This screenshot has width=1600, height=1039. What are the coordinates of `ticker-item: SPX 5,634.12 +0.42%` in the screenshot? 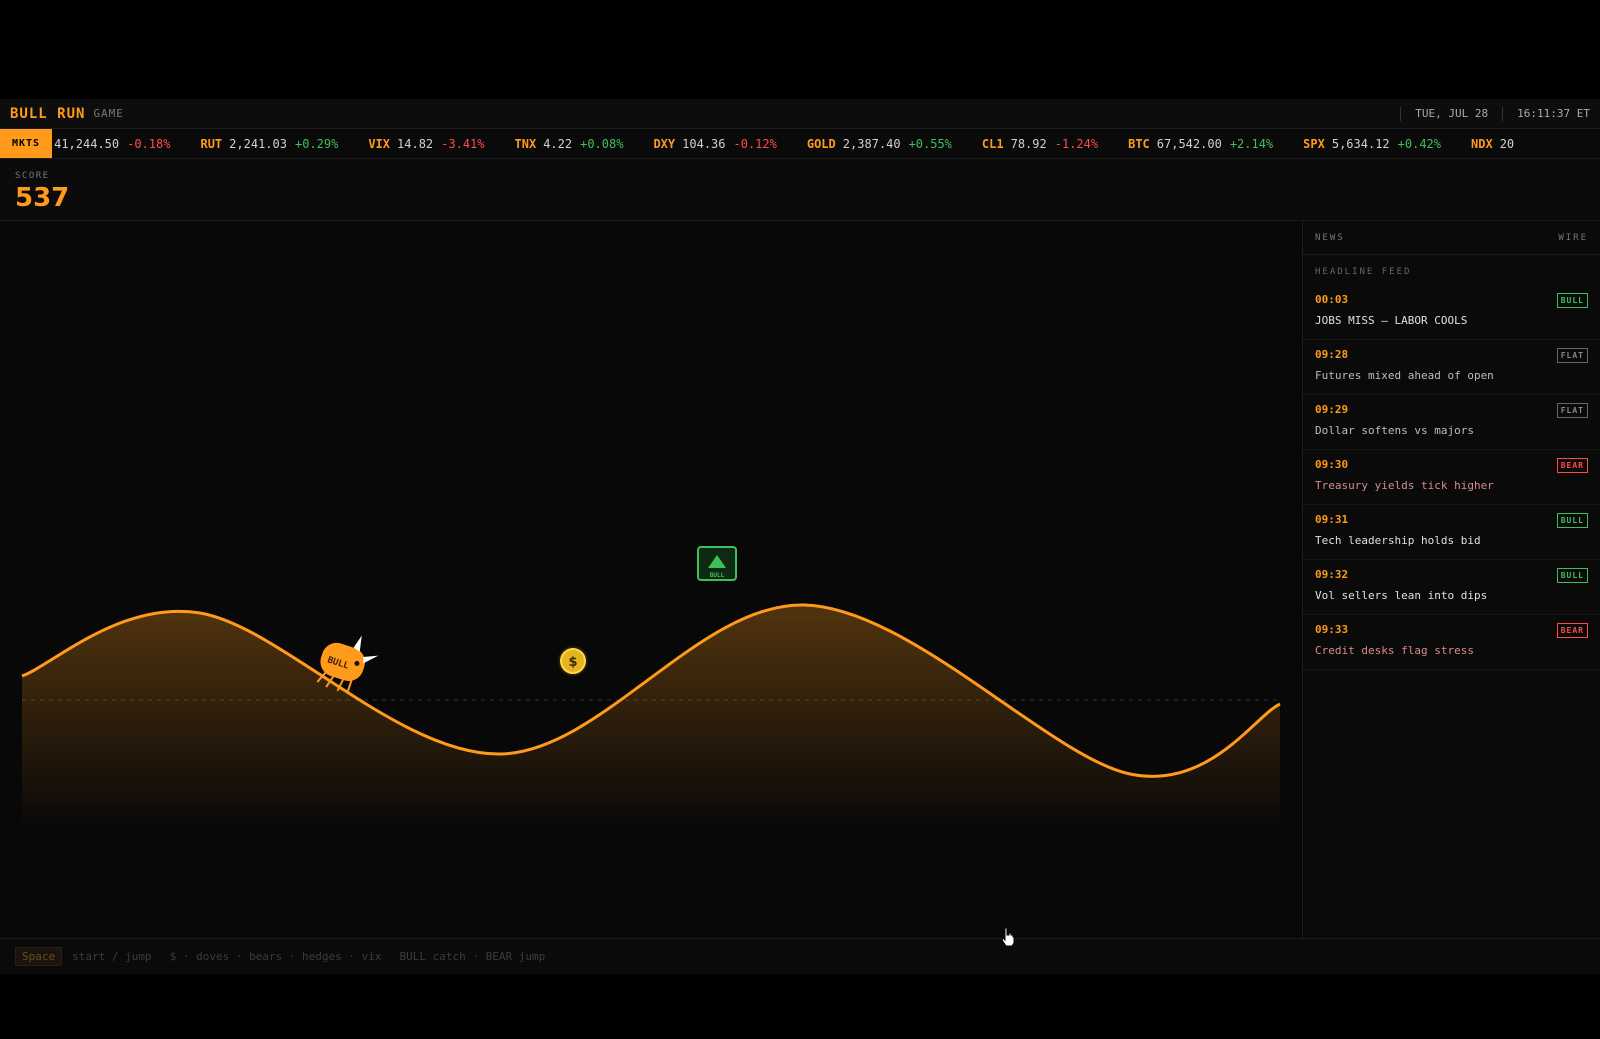 It's located at (1372, 144).